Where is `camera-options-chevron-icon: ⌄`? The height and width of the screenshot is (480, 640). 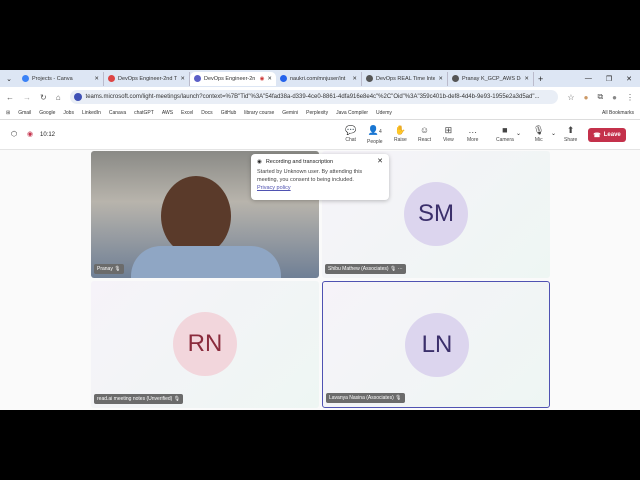 camera-options-chevron-icon: ⌄ is located at coordinates (518, 133).